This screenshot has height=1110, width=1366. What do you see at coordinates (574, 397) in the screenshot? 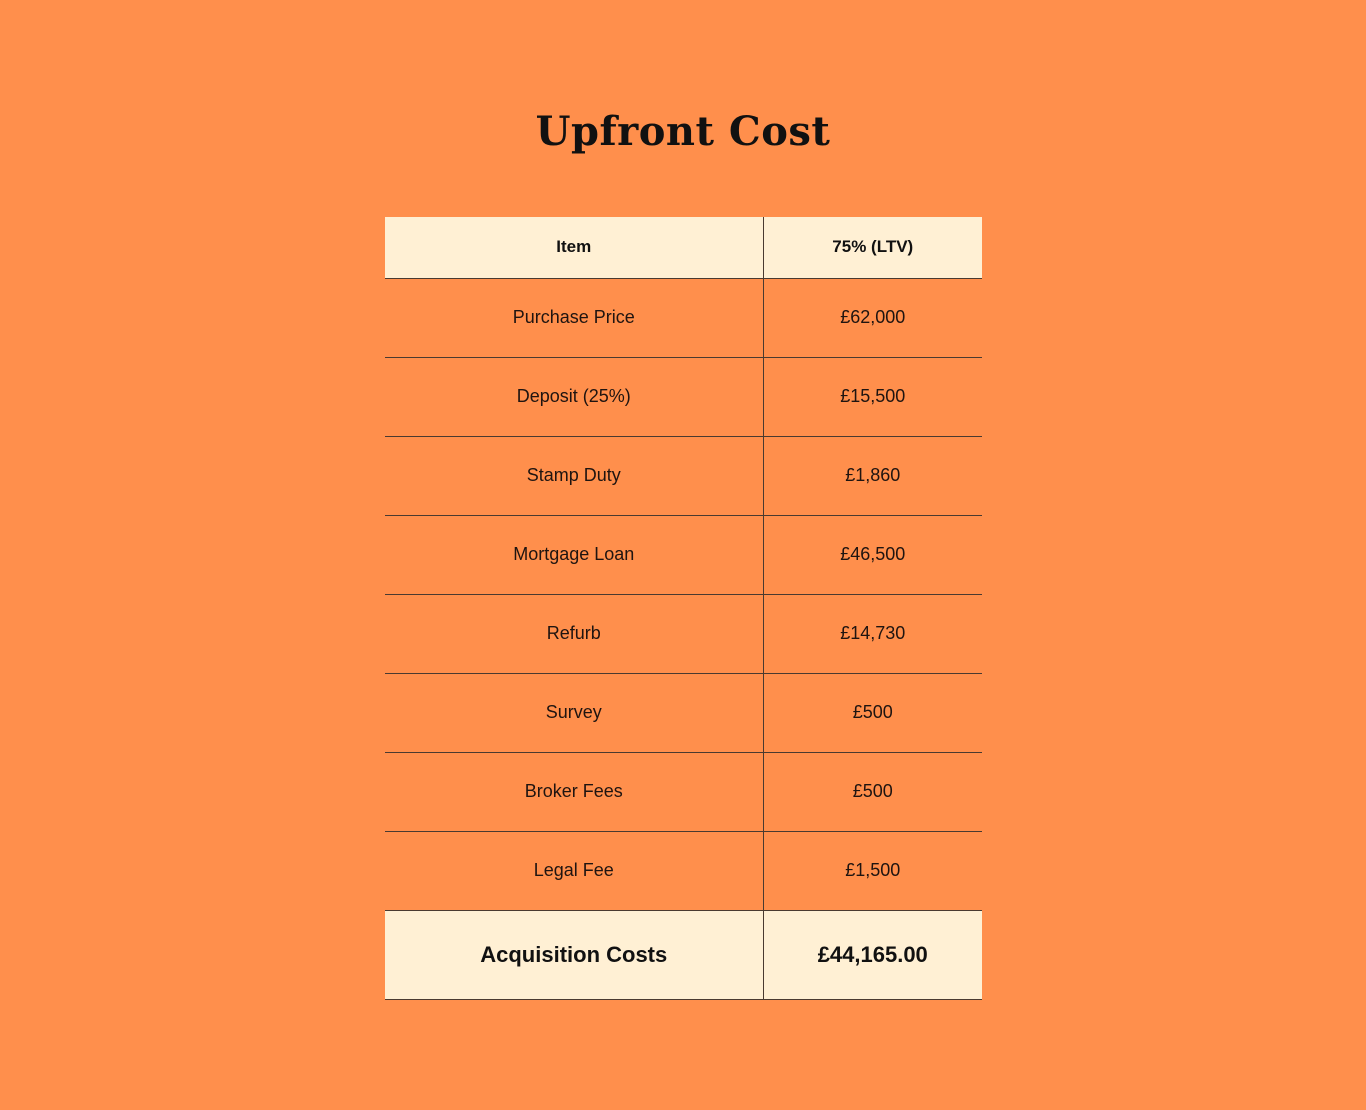
I see `row-item-label: Deposit (25%)` at bounding box center [574, 397].